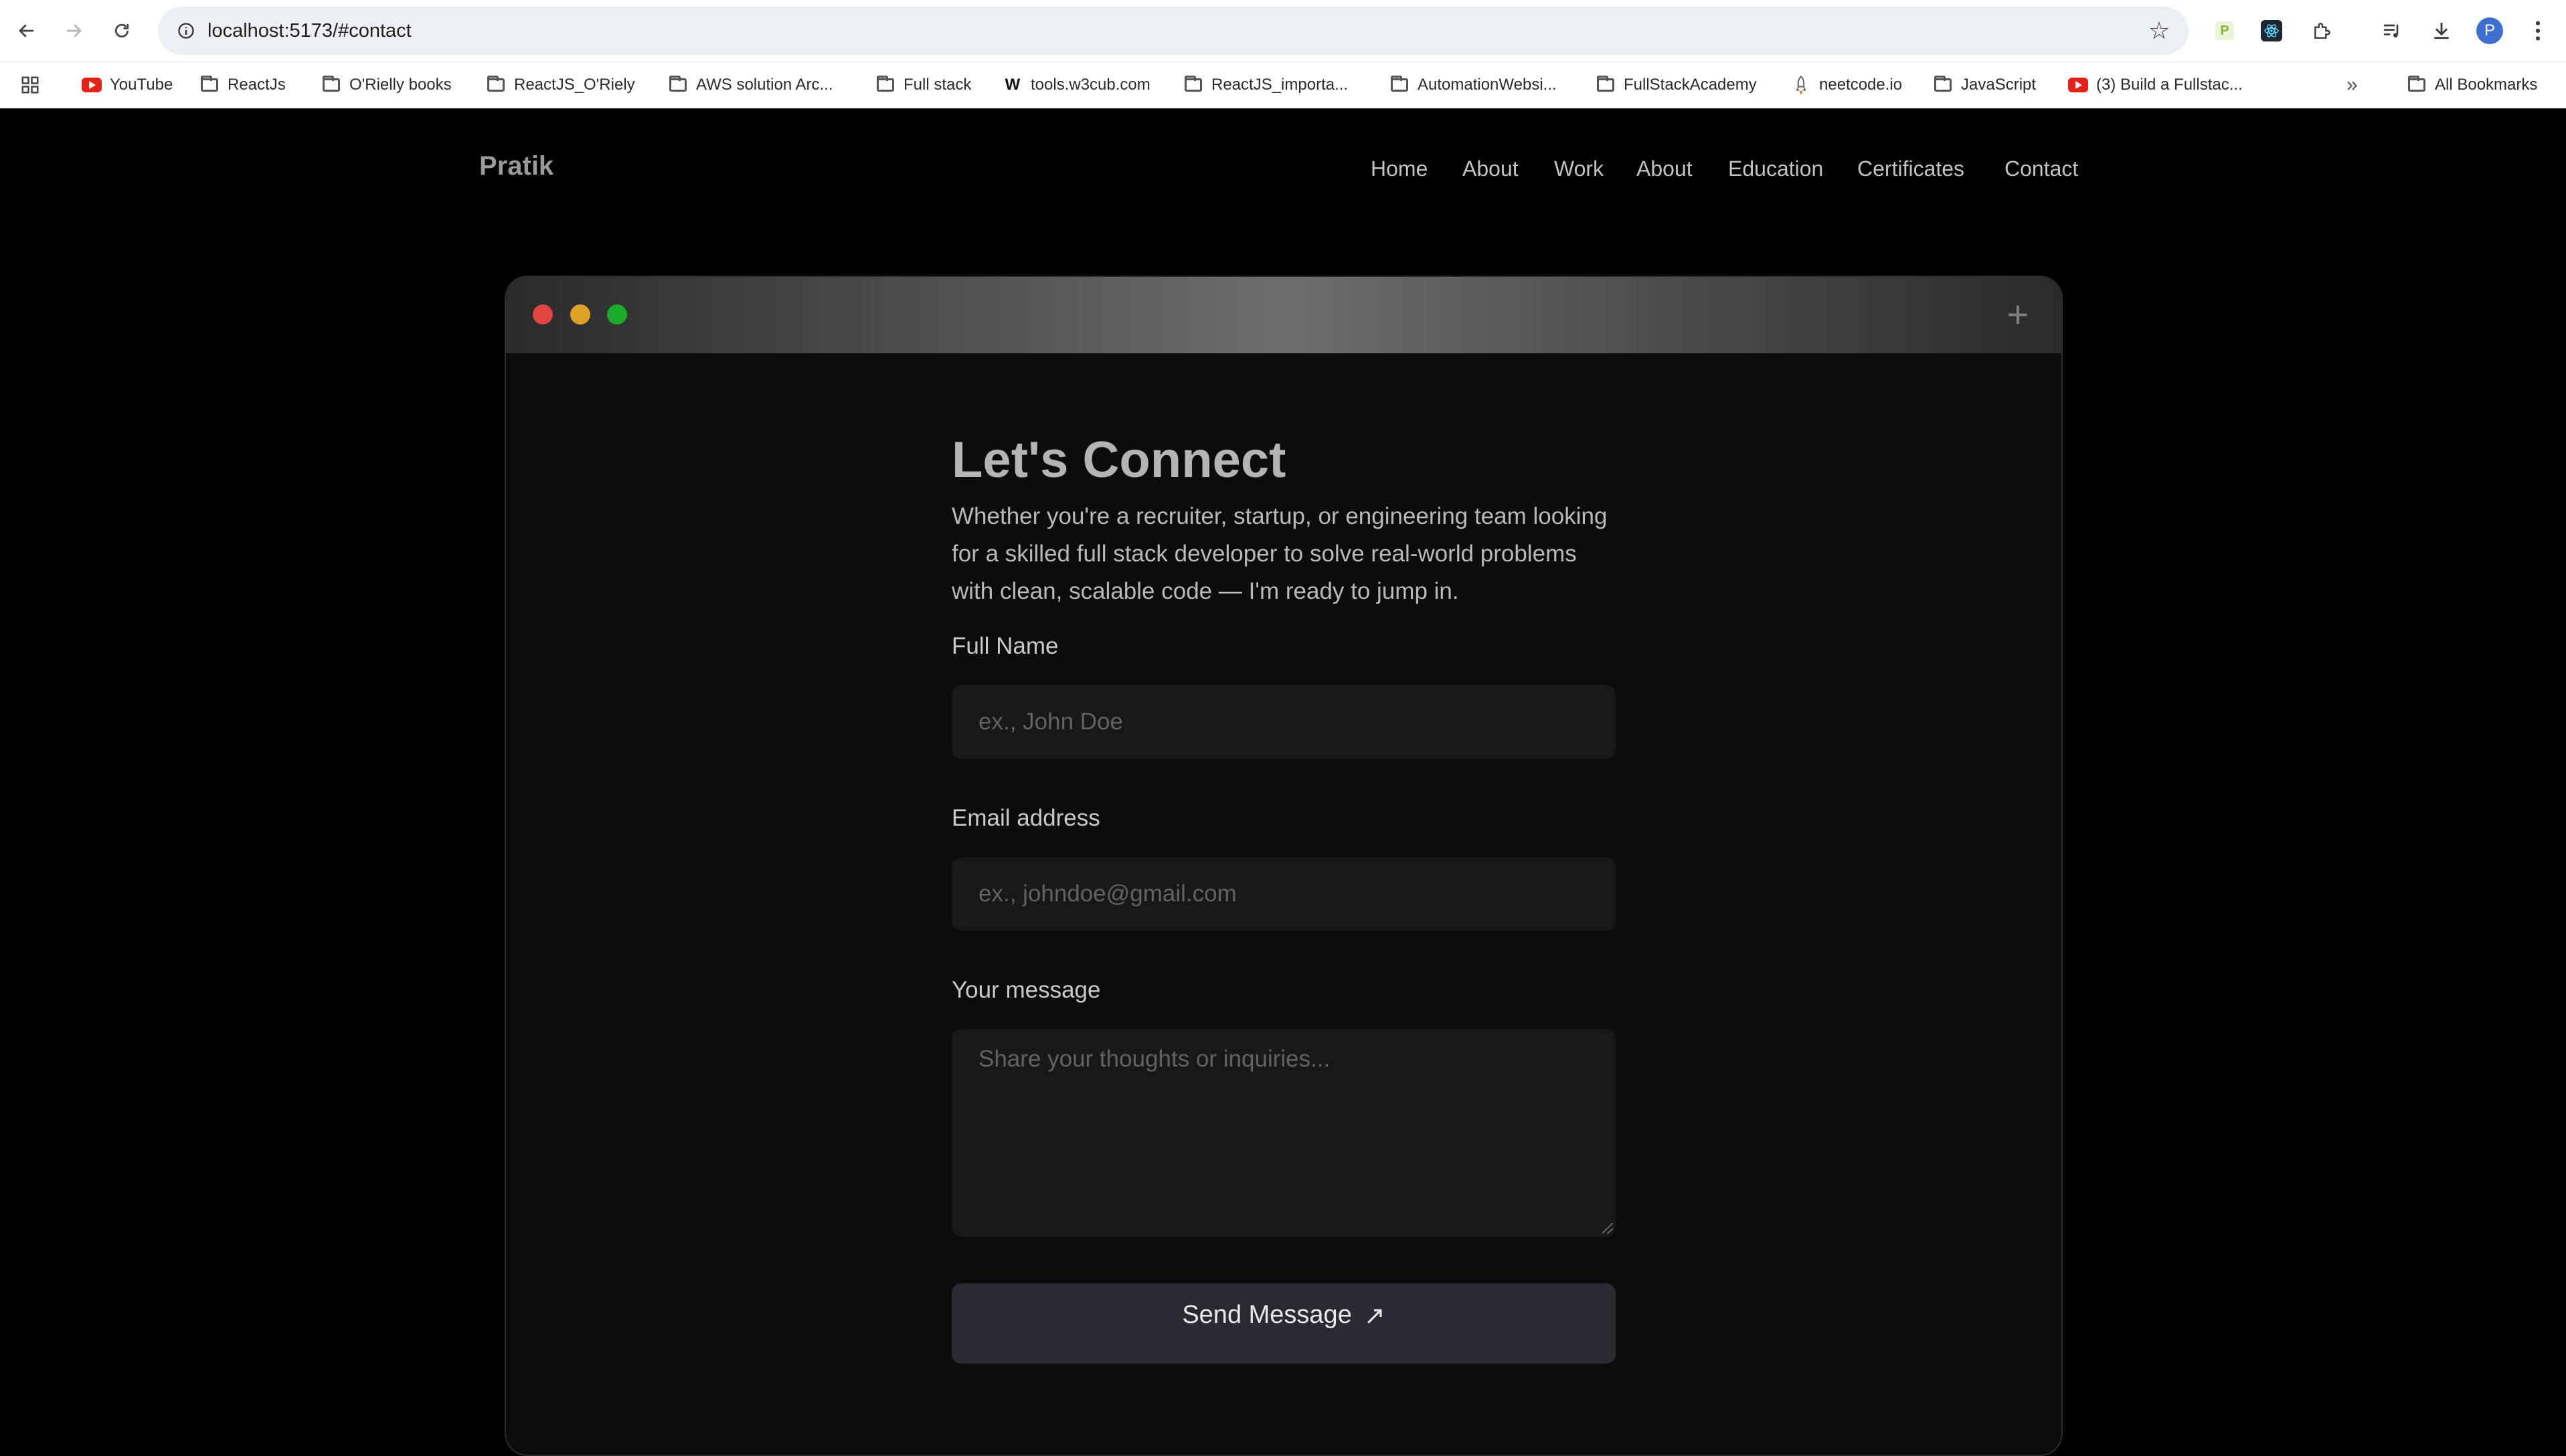 The height and width of the screenshot is (1456, 2566). What do you see at coordinates (1173, 31) in the screenshot?
I see `address-bar: localhost:5173/#contact ☆` at bounding box center [1173, 31].